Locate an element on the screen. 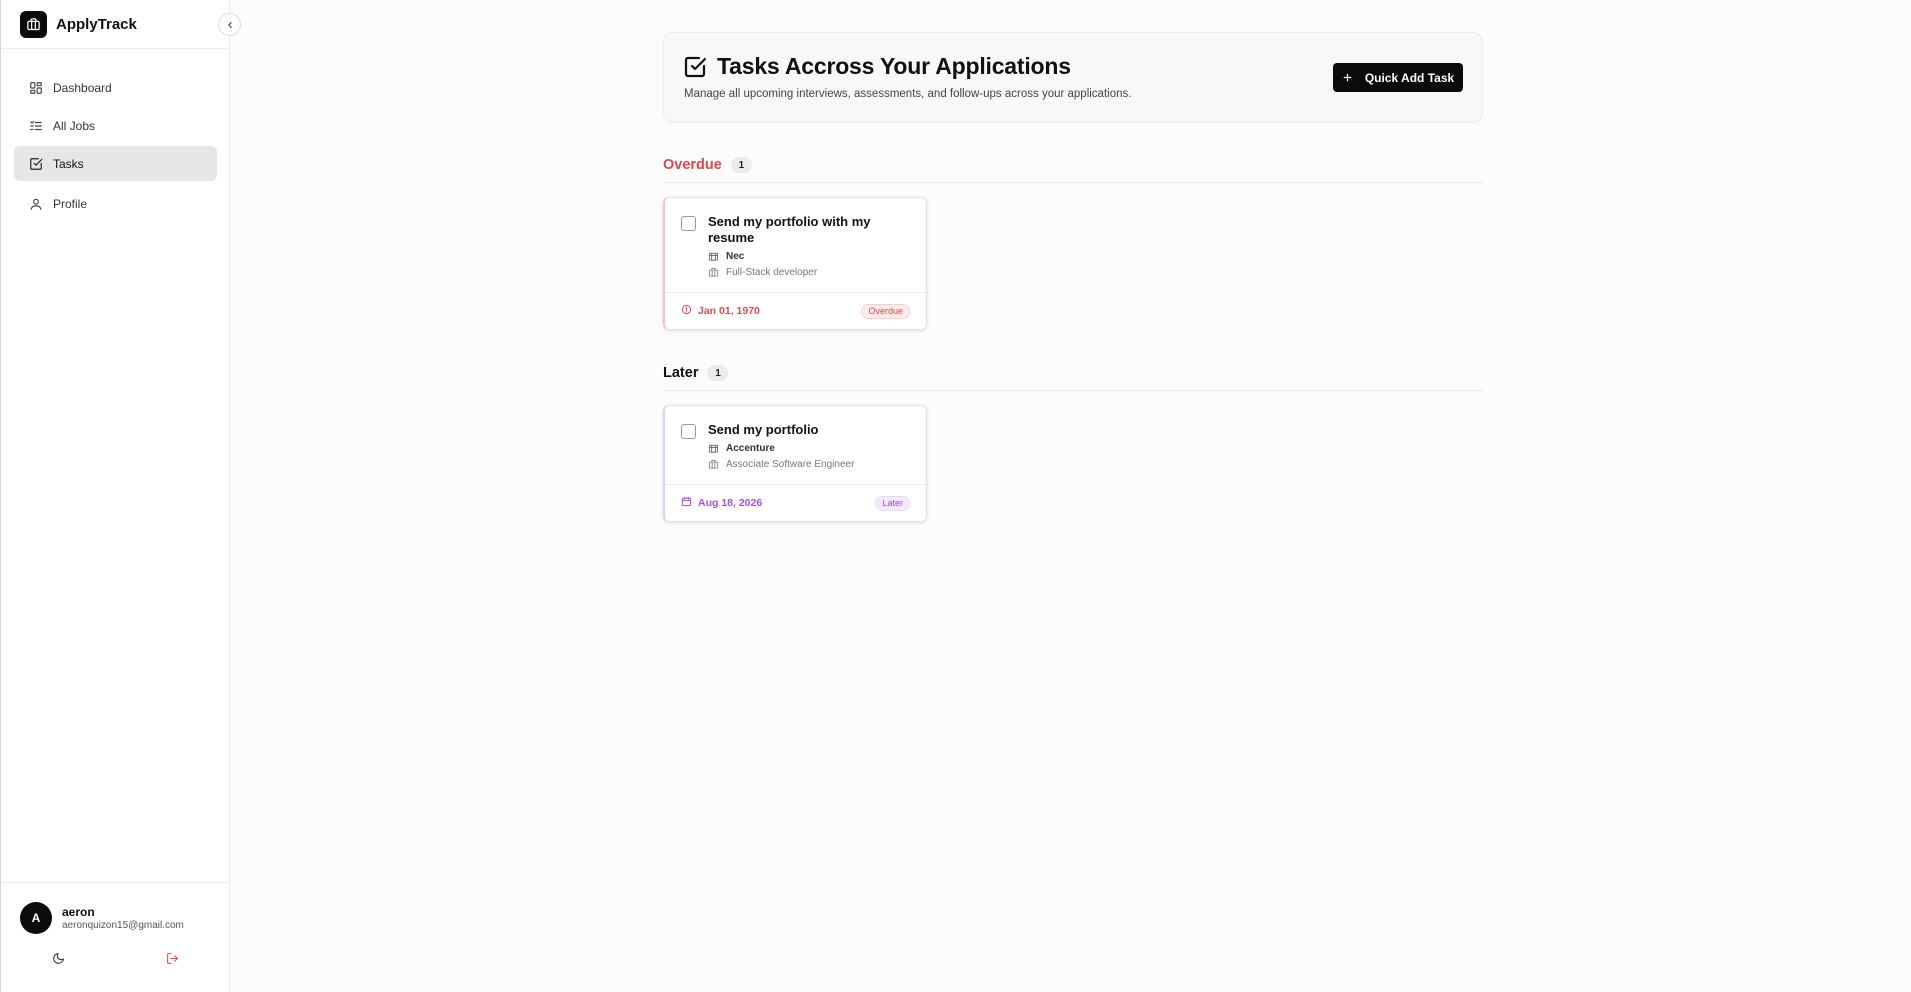 The width and height of the screenshot is (1911, 992). sidebar-item-profile: Profile is located at coordinates (115, 203).